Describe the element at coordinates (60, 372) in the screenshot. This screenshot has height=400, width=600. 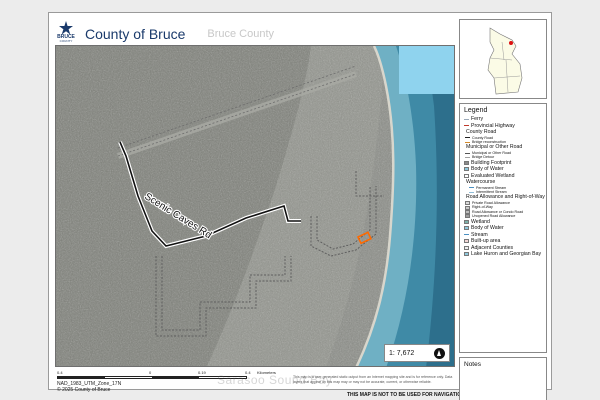
I see `scale-tick: 0.4` at that location.